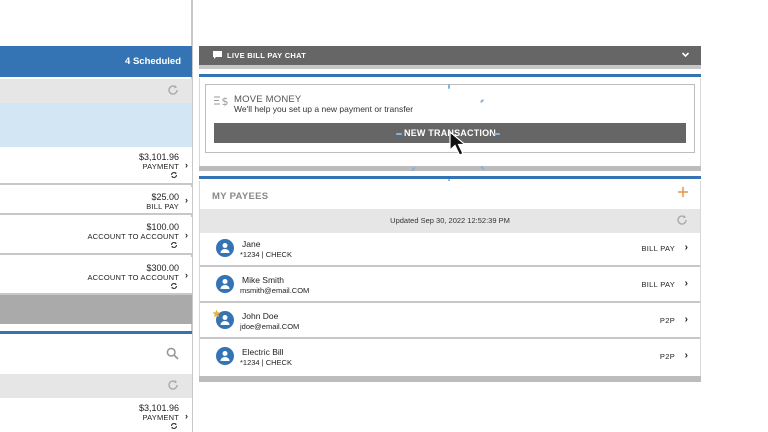  I want to click on scheduled-row: $3,101.96 PAYMENT ›, so click(96, 166).